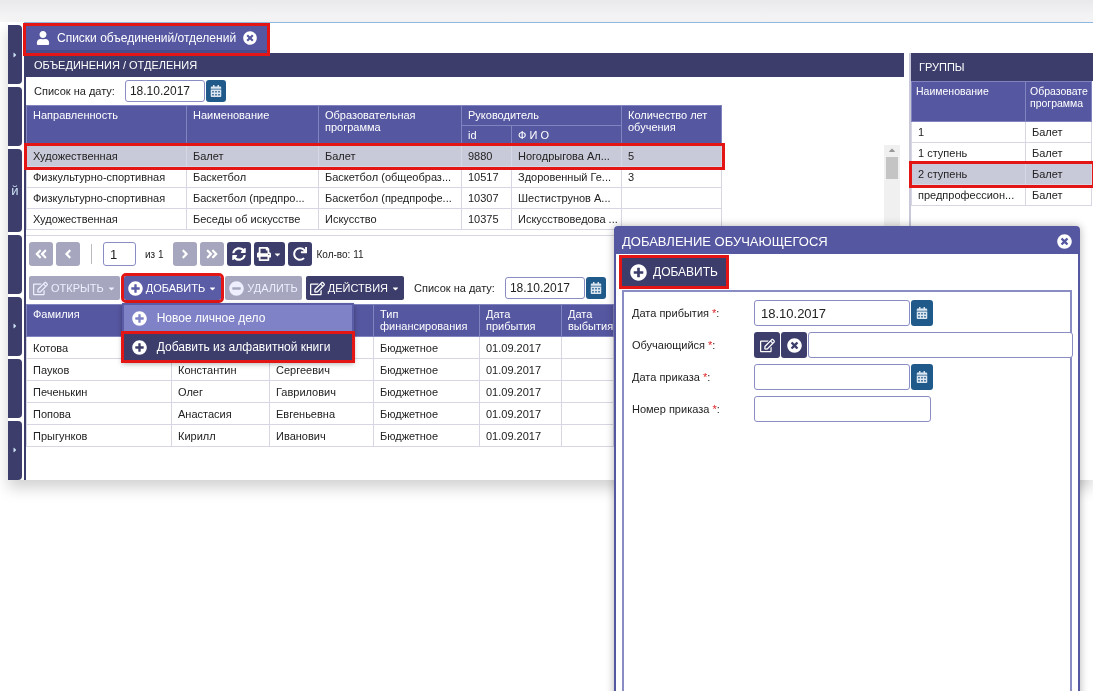 Image resolution: width=1093 pixels, height=691 pixels. I want to click on clear-button, so click(794, 345).